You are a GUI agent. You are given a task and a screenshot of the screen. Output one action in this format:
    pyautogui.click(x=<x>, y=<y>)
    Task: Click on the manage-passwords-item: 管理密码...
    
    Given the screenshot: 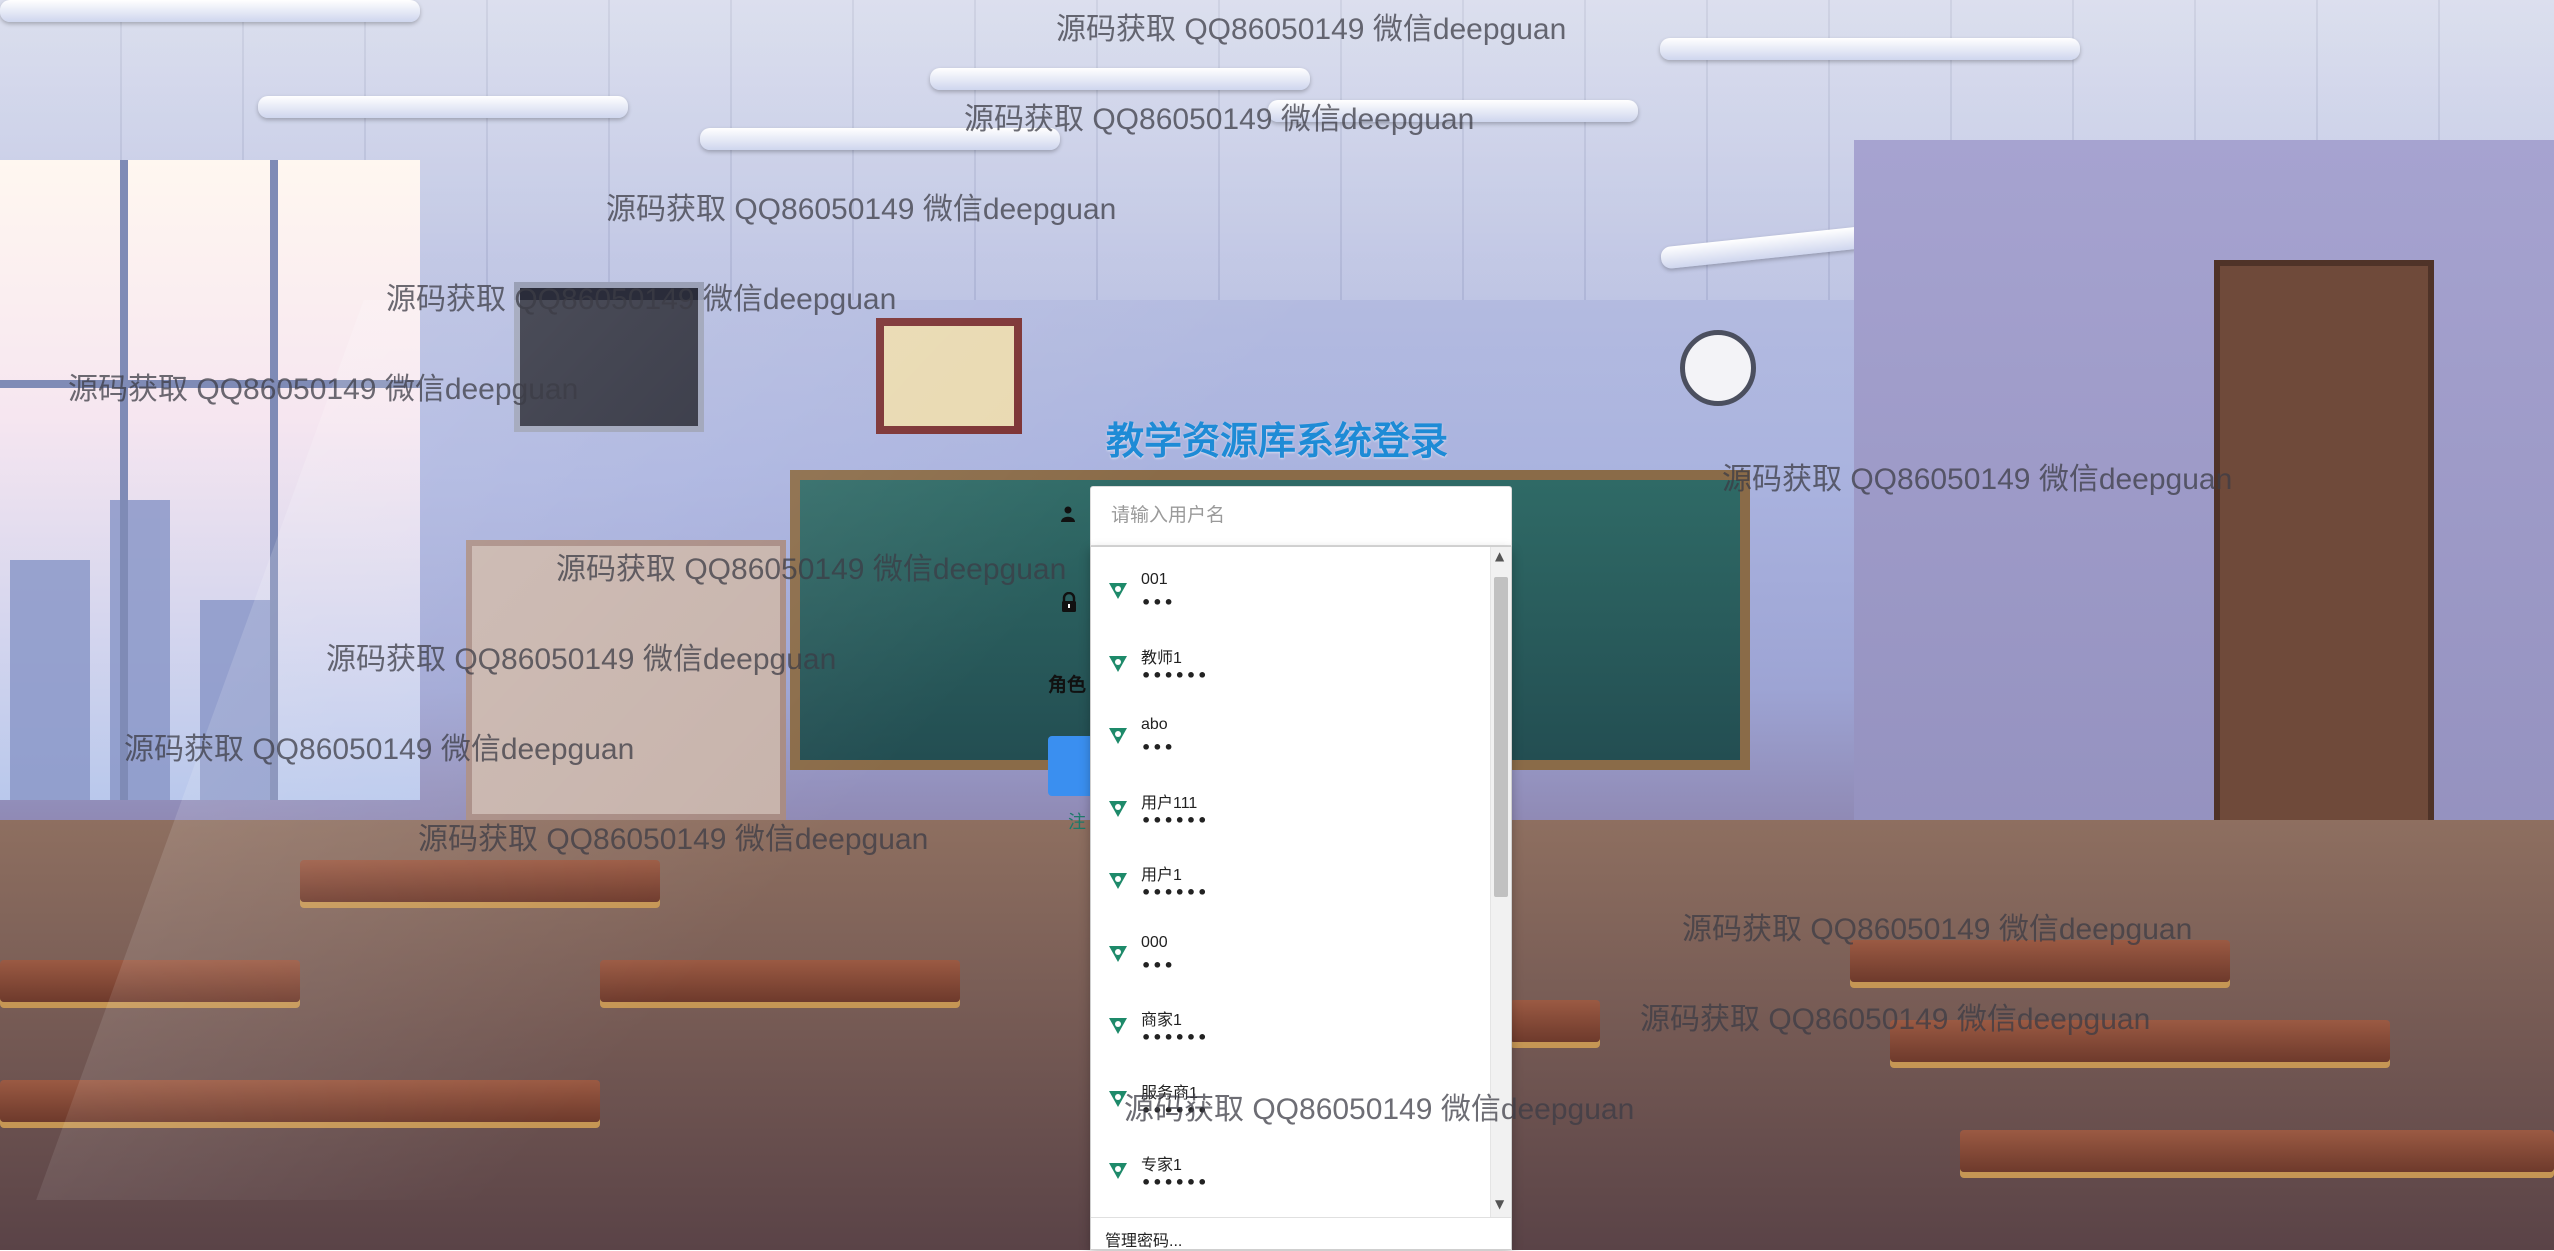 What is the action you would take?
    pyautogui.click(x=1143, y=1239)
    